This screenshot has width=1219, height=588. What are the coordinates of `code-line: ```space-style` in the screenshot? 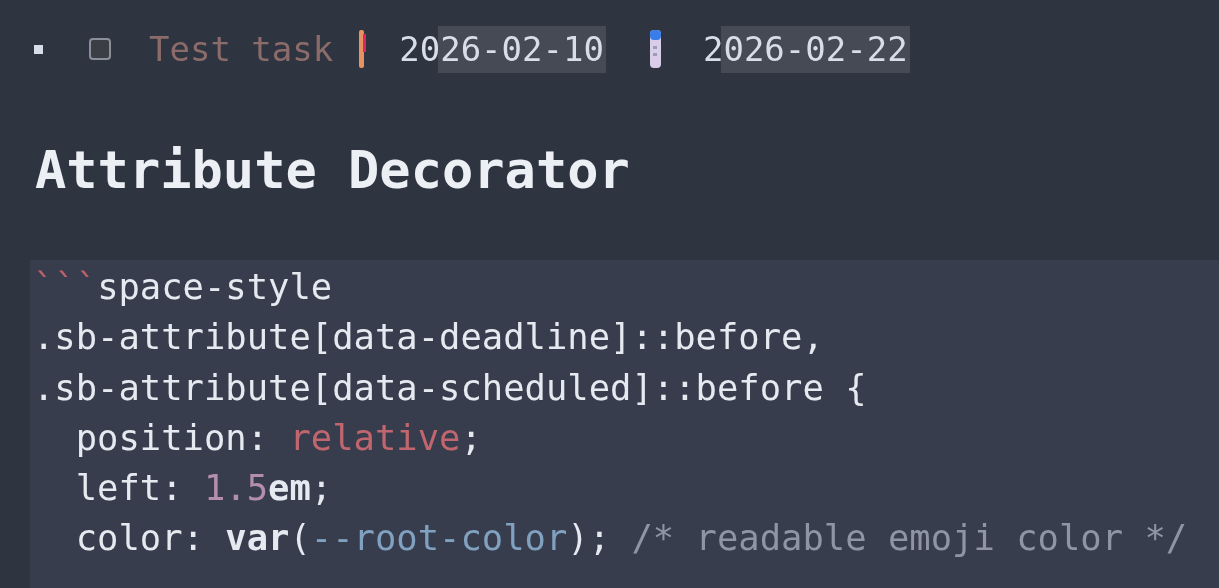 It's located at (183, 287).